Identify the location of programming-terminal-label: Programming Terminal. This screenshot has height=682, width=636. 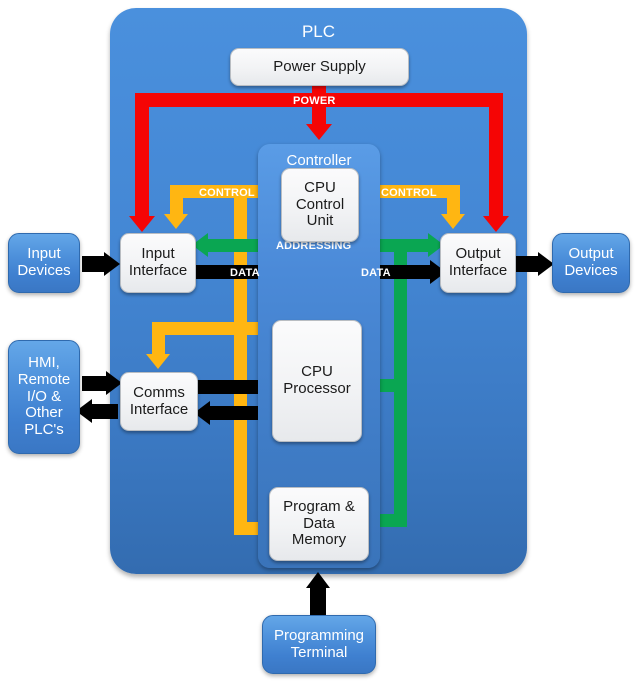
(319, 643).